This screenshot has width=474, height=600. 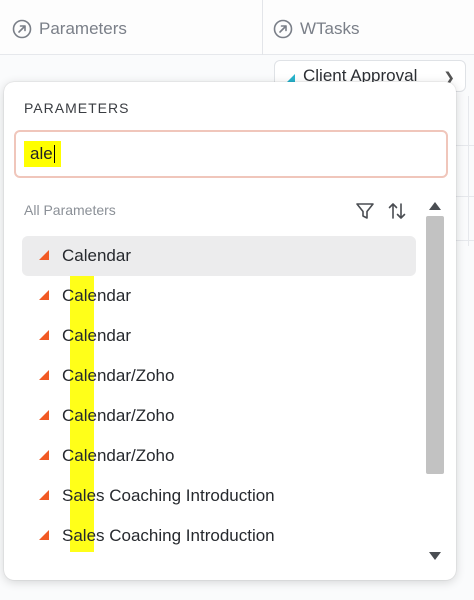 I want to click on scroll-down-arrow-icon, so click(x=435, y=556).